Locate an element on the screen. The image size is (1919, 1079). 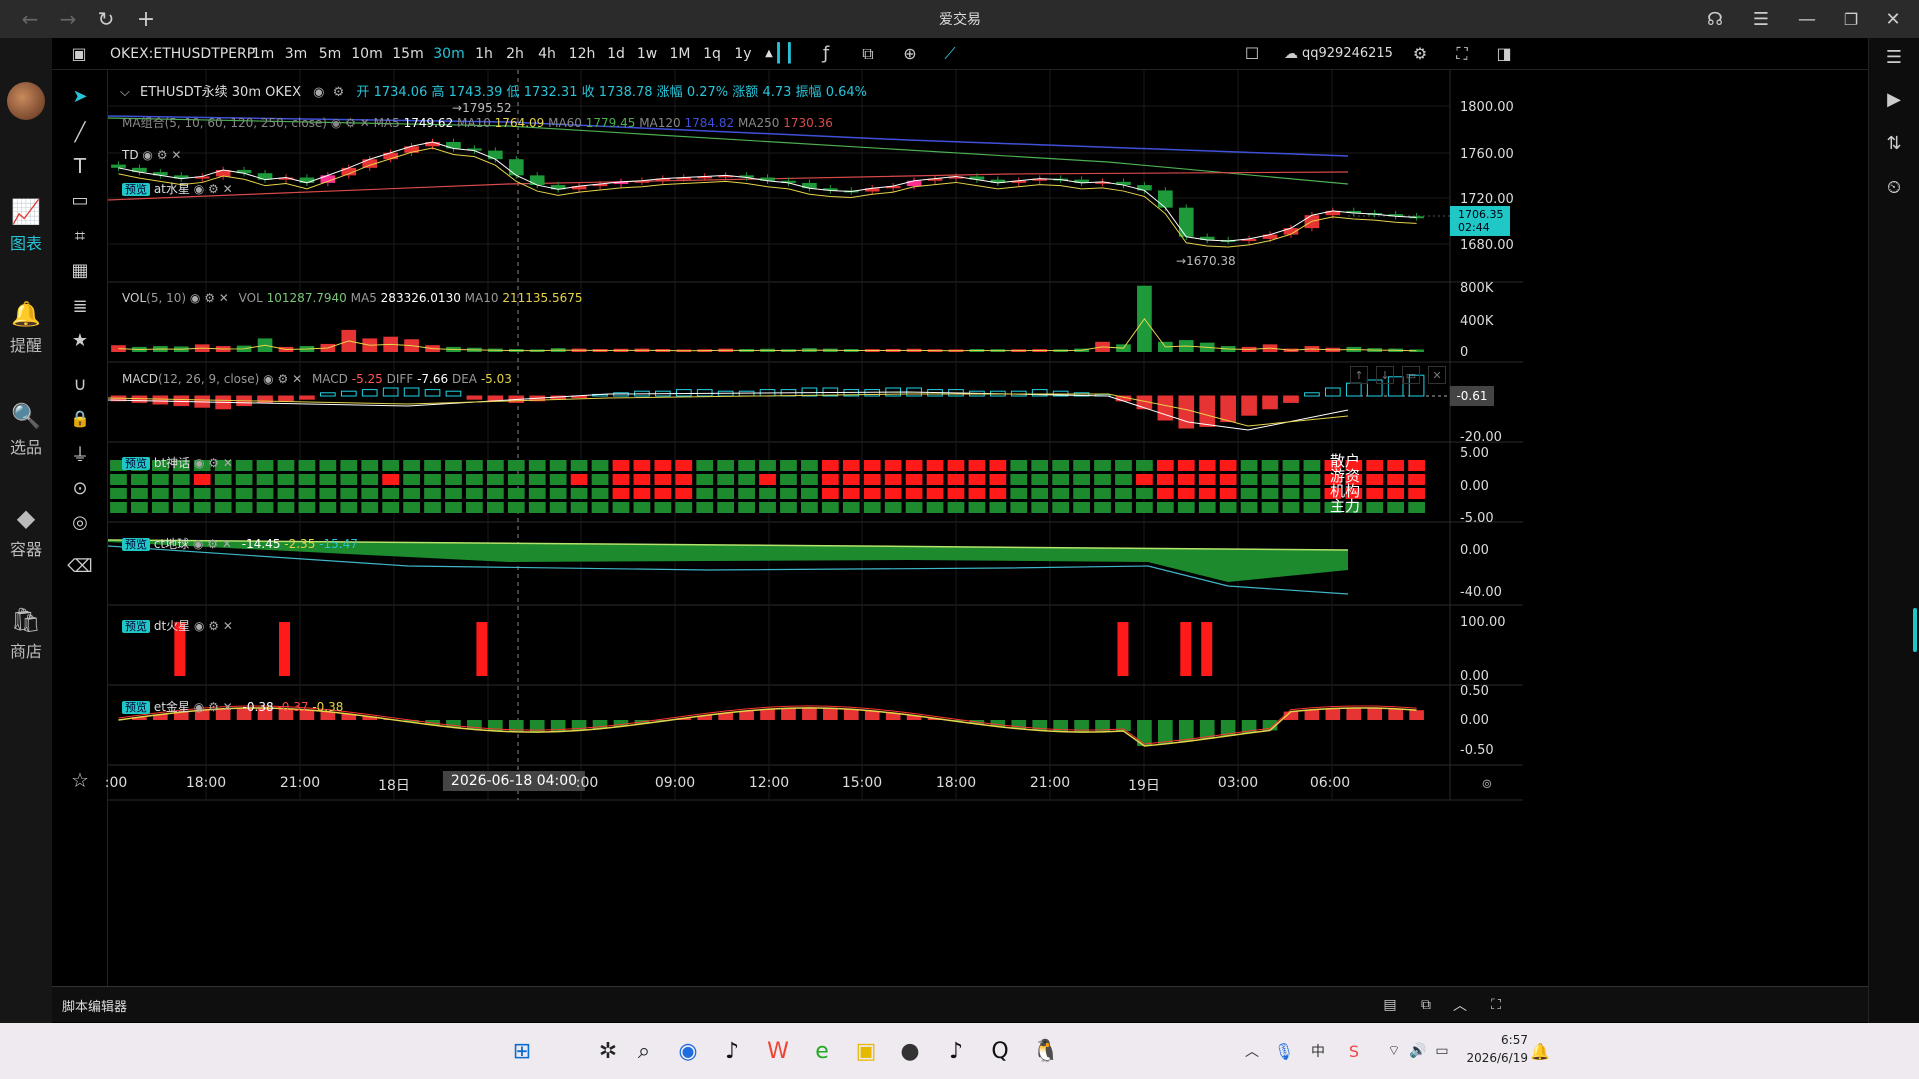
interval-1M: 1M is located at coordinates (680, 54).